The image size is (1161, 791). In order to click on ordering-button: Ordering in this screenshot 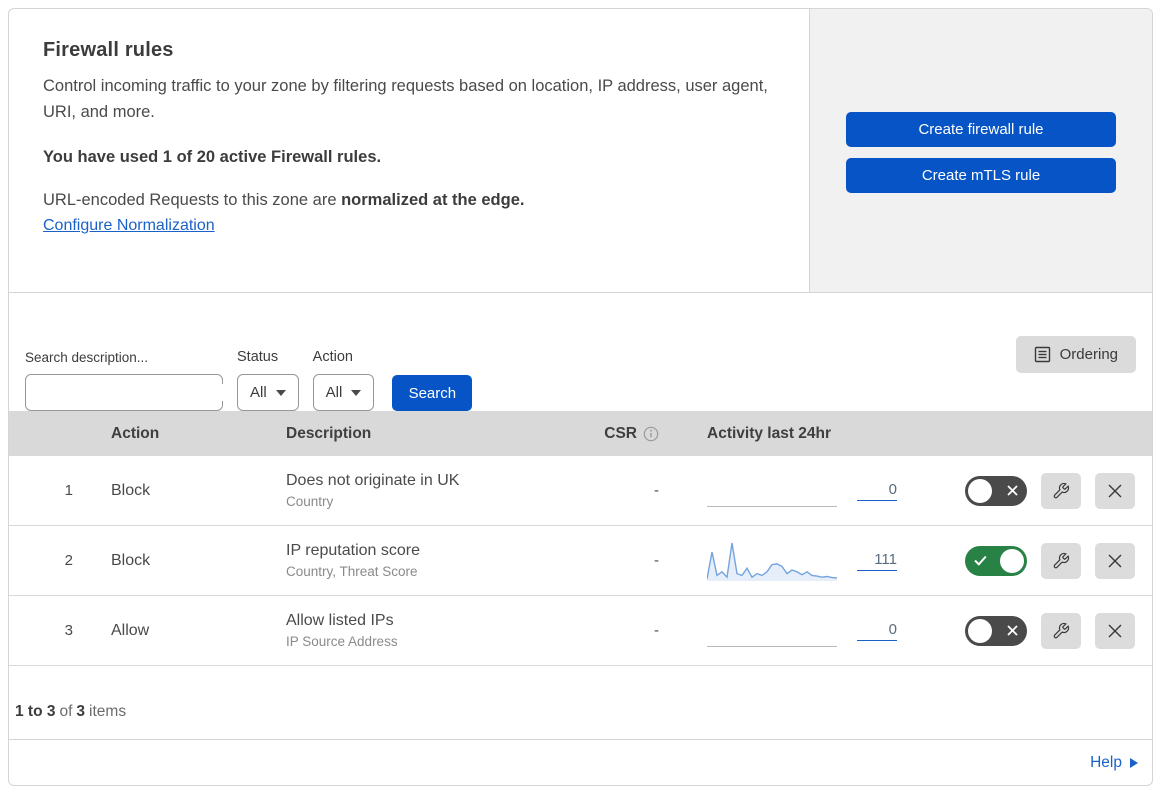, I will do `click(1075, 354)`.